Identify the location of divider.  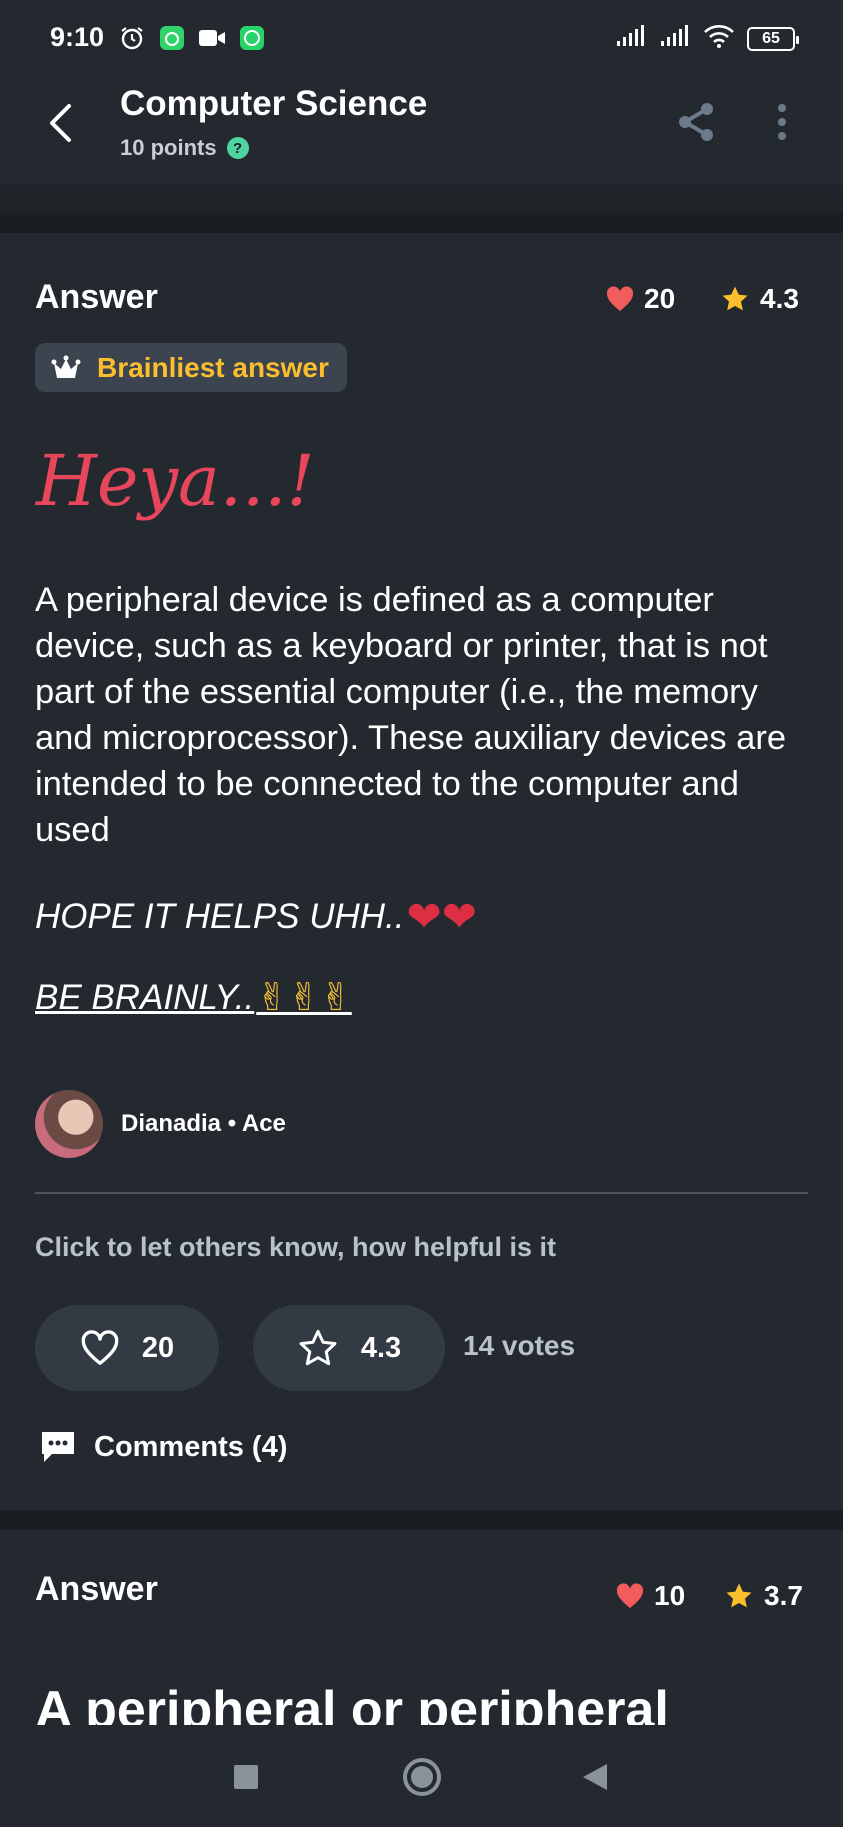
(421, 1193).